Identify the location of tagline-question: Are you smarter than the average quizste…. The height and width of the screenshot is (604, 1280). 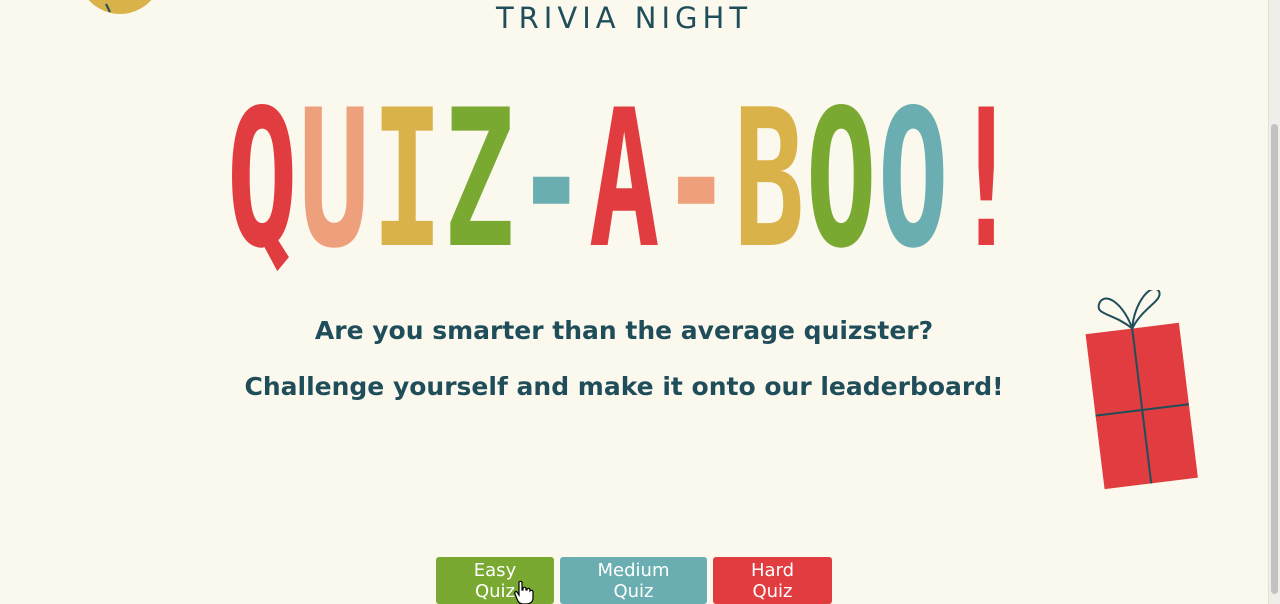
(624, 330).